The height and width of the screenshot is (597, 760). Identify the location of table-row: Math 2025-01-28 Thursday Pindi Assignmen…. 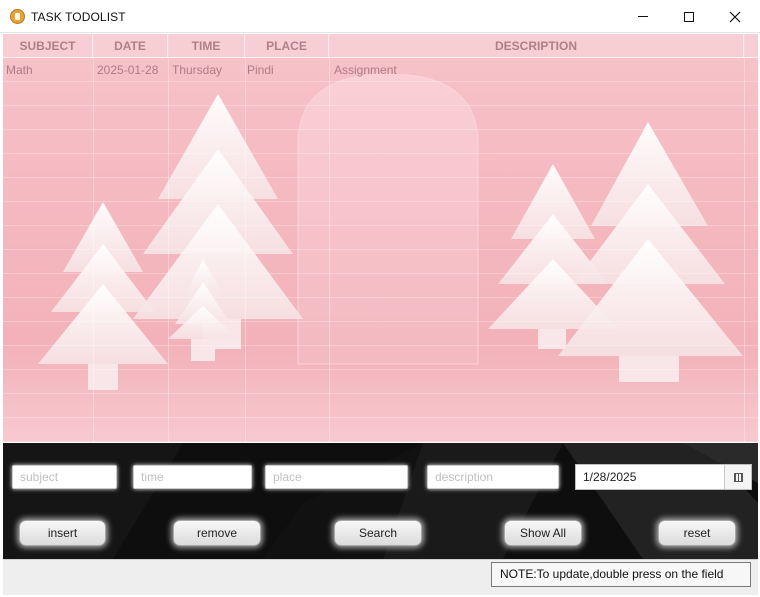
(380, 70).